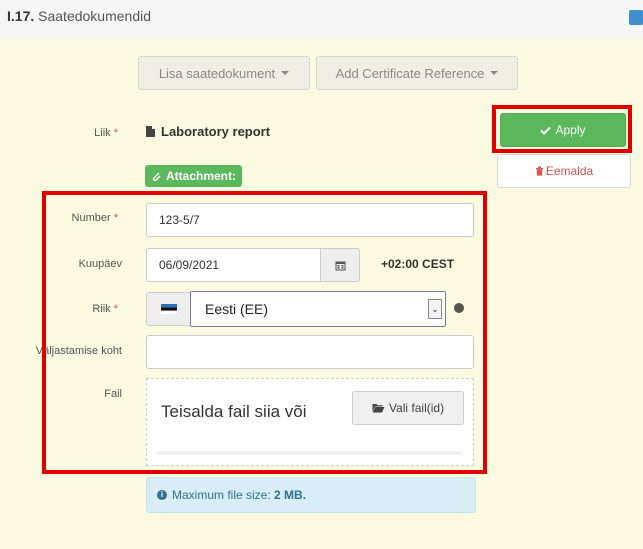 This screenshot has height=549, width=643. I want to click on add-certificate-reference-dropdown: Add Certificate Reference, so click(417, 73).